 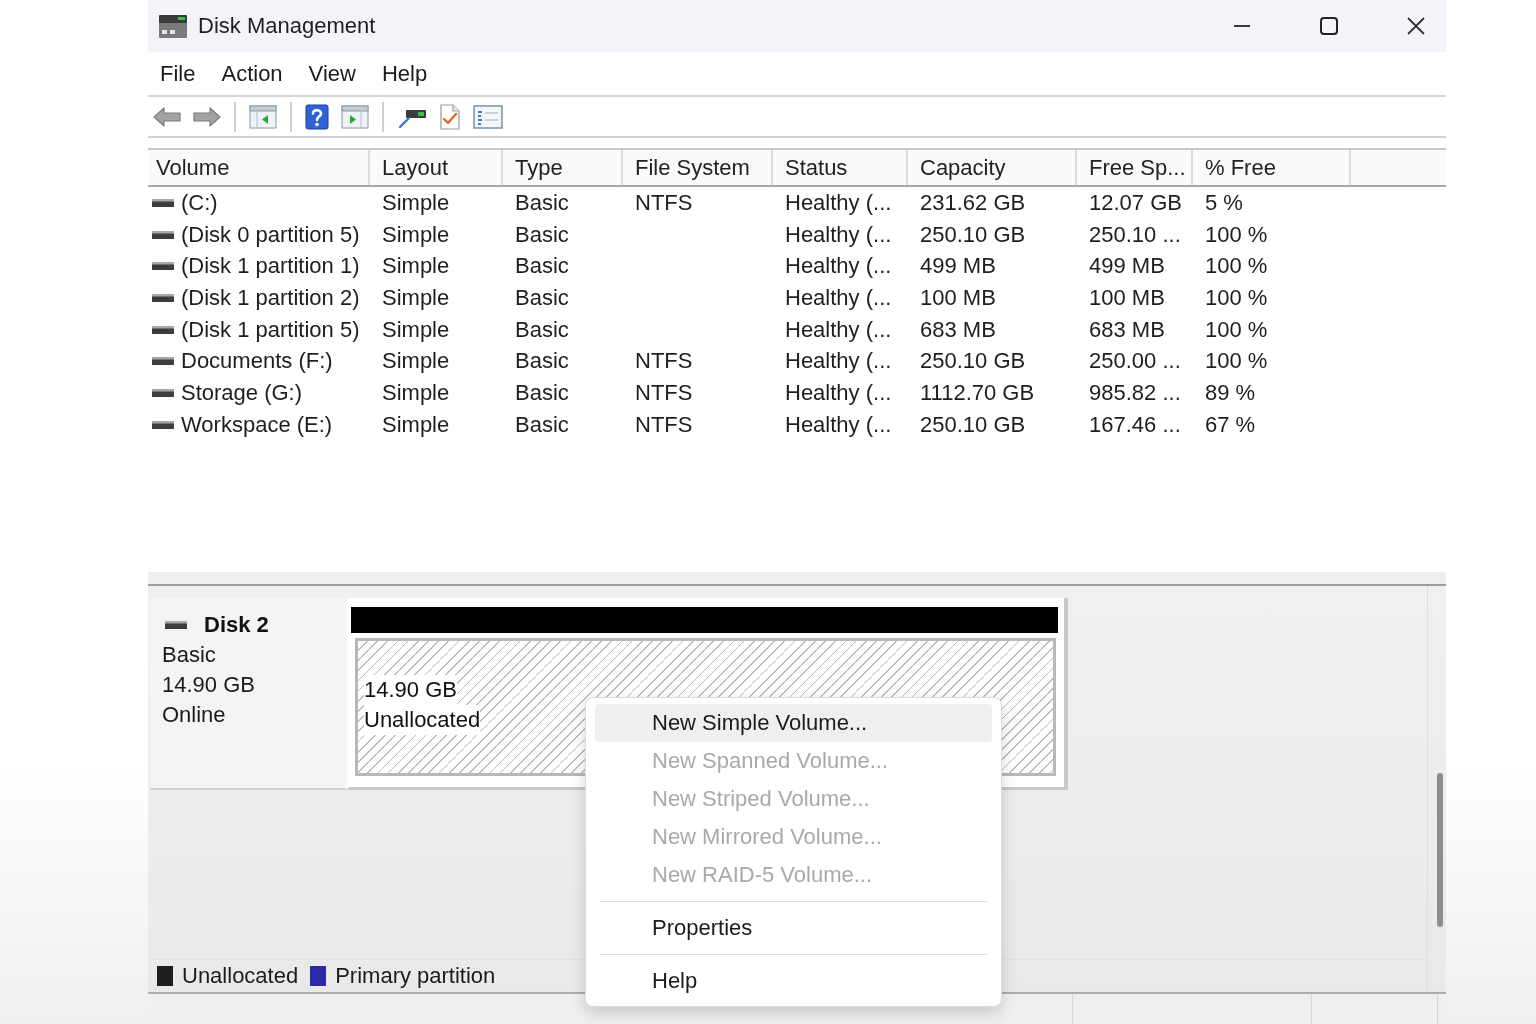 What do you see at coordinates (242, 392) in the screenshot?
I see `volume-name: Storage (G:)` at bounding box center [242, 392].